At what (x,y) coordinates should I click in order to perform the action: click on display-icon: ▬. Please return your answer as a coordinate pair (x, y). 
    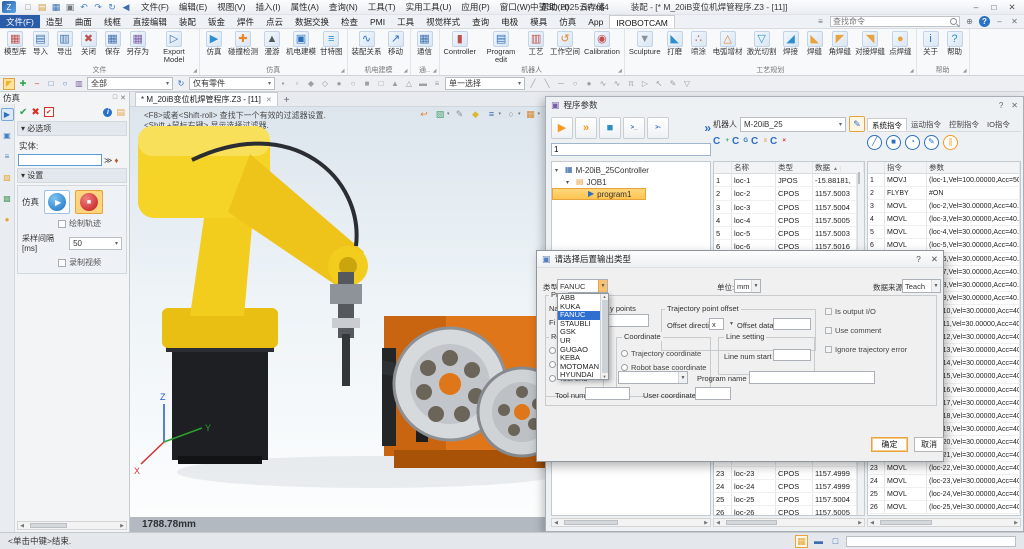
    Looking at the image, I should click on (818, 541).